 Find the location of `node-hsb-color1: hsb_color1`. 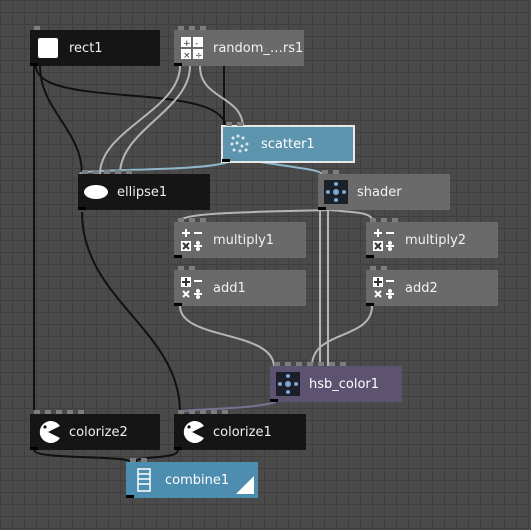

node-hsb-color1: hsb_color1 is located at coordinates (336, 382).